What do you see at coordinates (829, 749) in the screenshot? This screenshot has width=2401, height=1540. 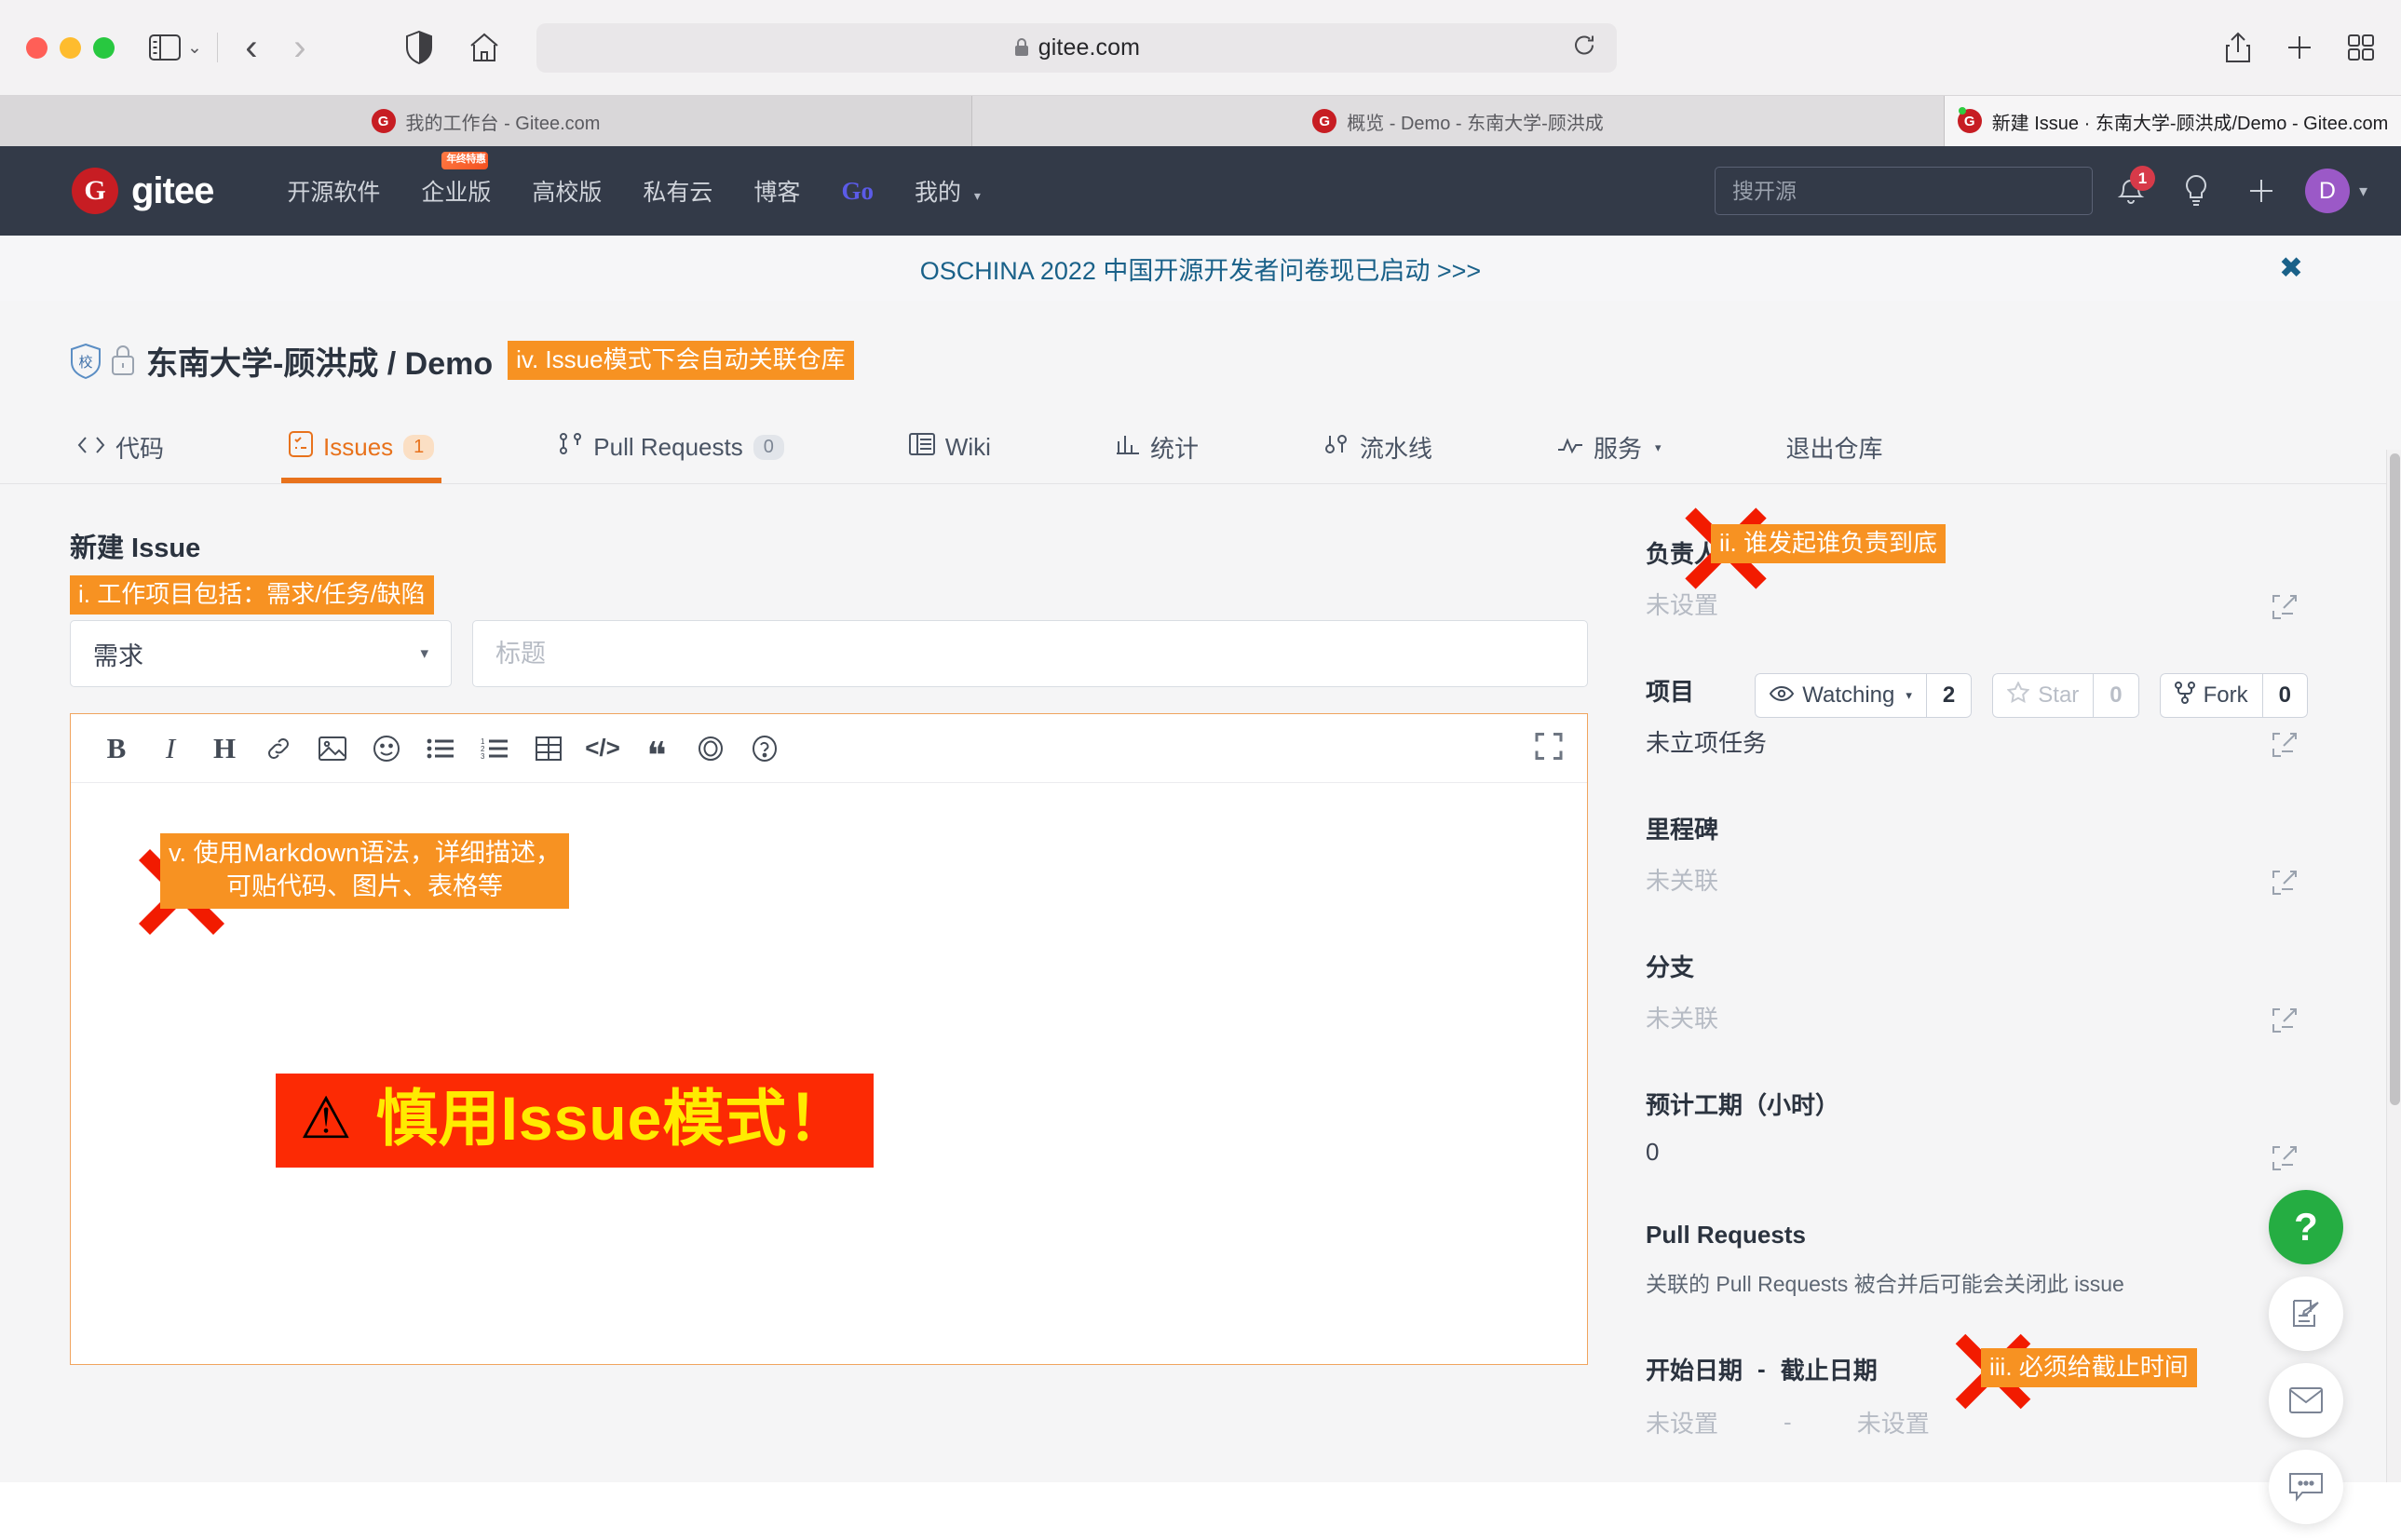 I see `editor-toolbar: B I H 123 </> ❝` at bounding box center [829, 749].